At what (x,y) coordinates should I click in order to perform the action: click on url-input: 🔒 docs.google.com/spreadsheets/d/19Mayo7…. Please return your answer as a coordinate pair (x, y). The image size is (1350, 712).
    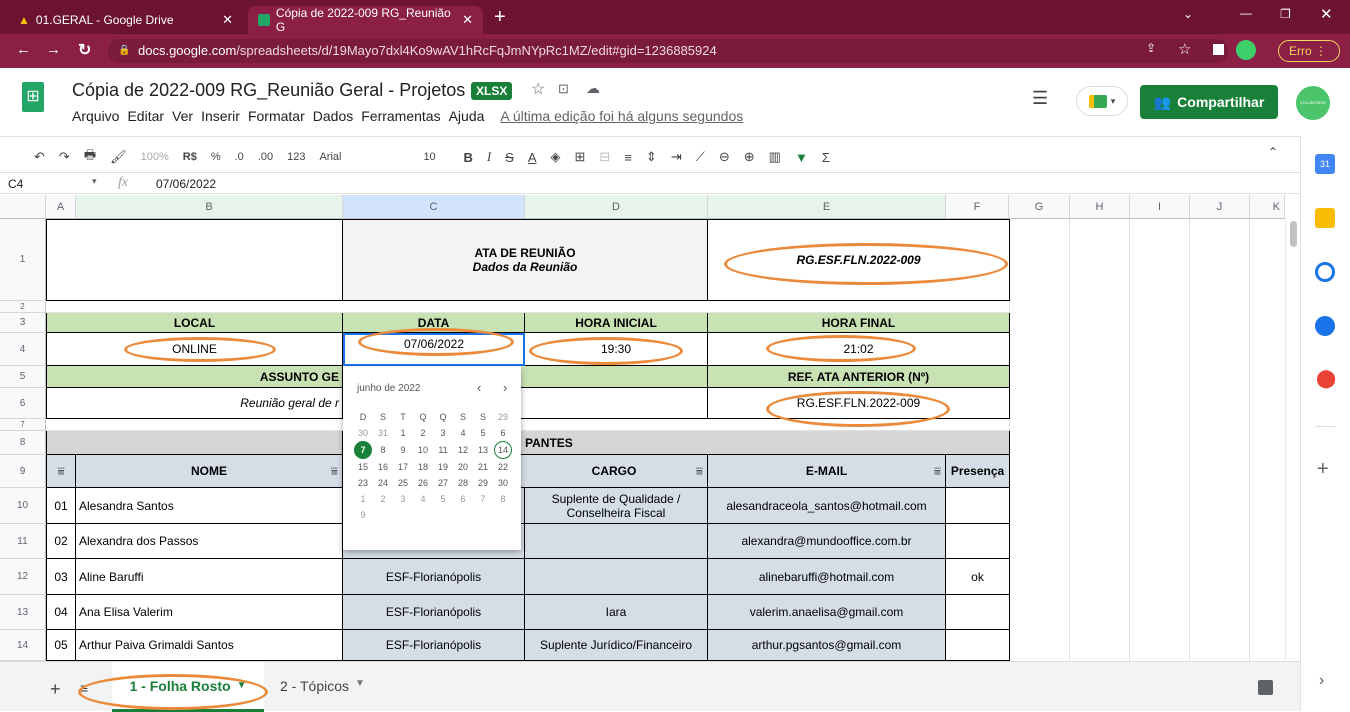
    Looking at the image, I should click on (668, 51).